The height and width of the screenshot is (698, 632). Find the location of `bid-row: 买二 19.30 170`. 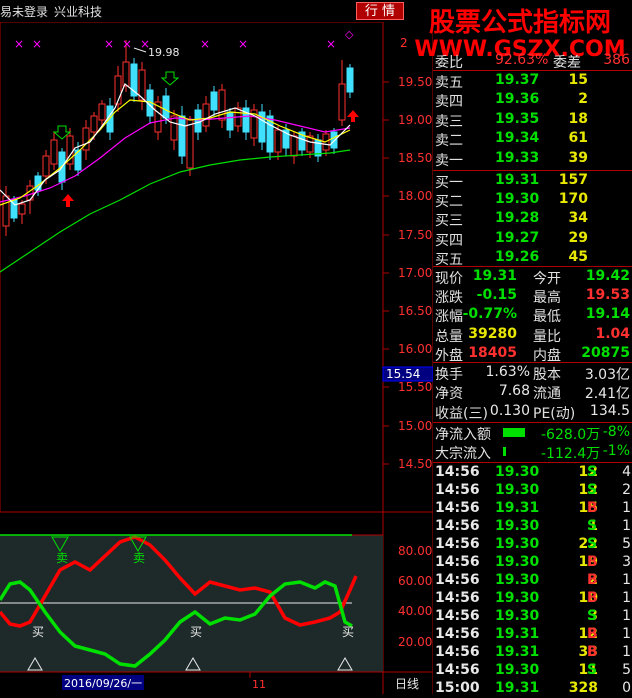

bid-row: 买二 19.30 170 is located at coordinates (511, 201).